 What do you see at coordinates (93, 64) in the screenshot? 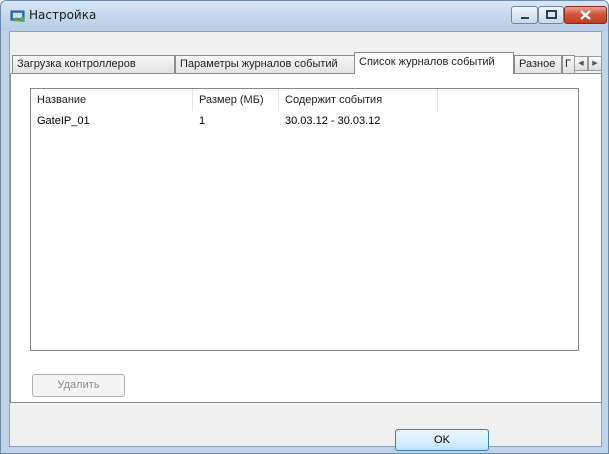
I see `tab-controller-loading: Загрузка контроллеров` at bounding box center [93, 64].